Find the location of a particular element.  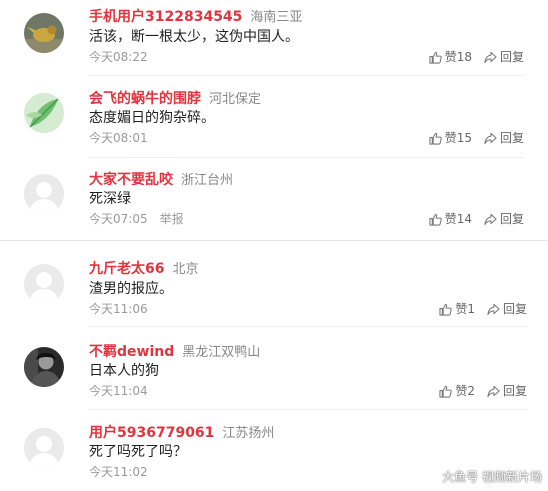

bird-photo-avatar is located at coordinates (44, 33).